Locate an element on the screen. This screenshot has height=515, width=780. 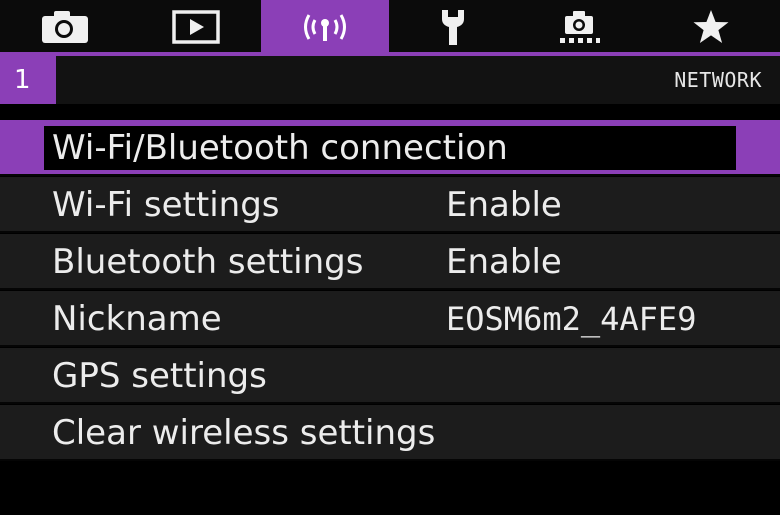
page-title: NETWORK is located at coordinates (718, 80).